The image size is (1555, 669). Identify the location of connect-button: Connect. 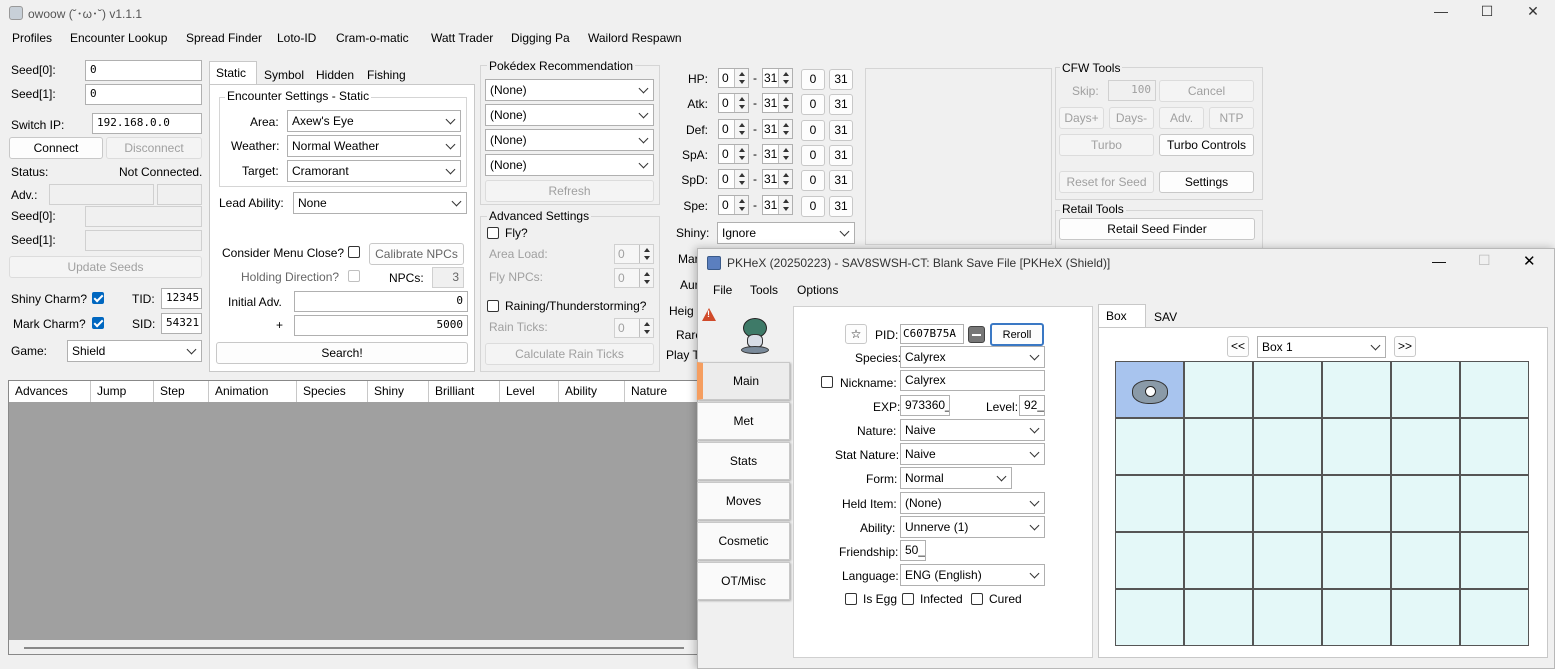
(56, 148).